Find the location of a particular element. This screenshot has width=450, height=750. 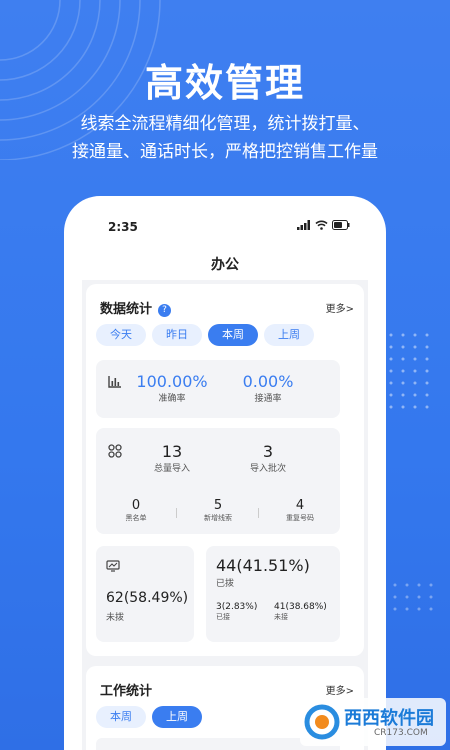

total-import-label: 总量导入 is located at coordinates (171, 469).